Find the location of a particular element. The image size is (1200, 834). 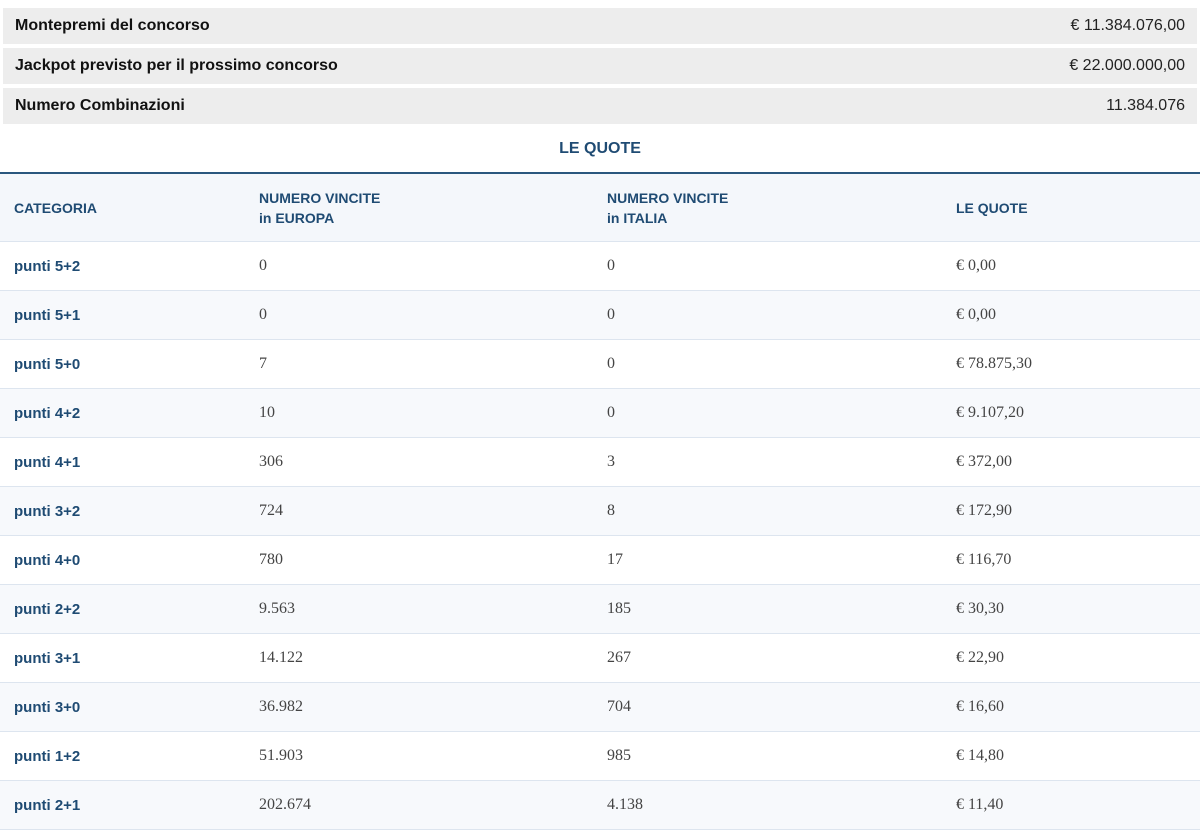

cell-europa: 36.982 is located at coordinates (281, 706).